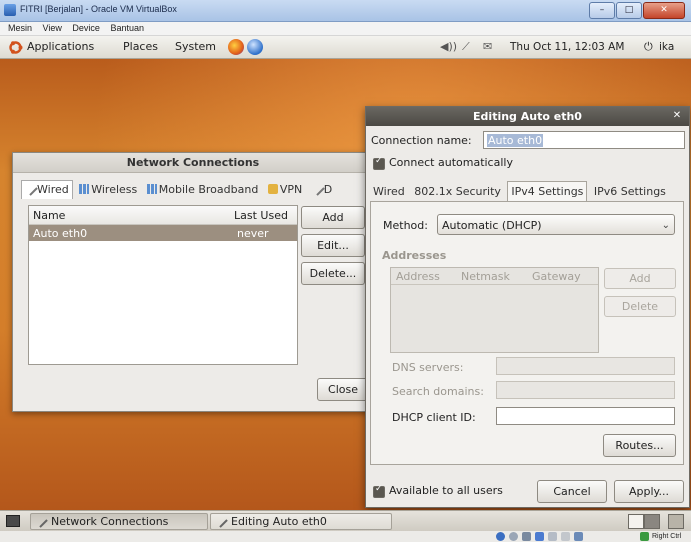 This screenshot has height=542, width=691. What do you see at coordinates (328, 189) in the screenshot?
I see `tab-dsl-label: D` at bounding box center [328, 189].